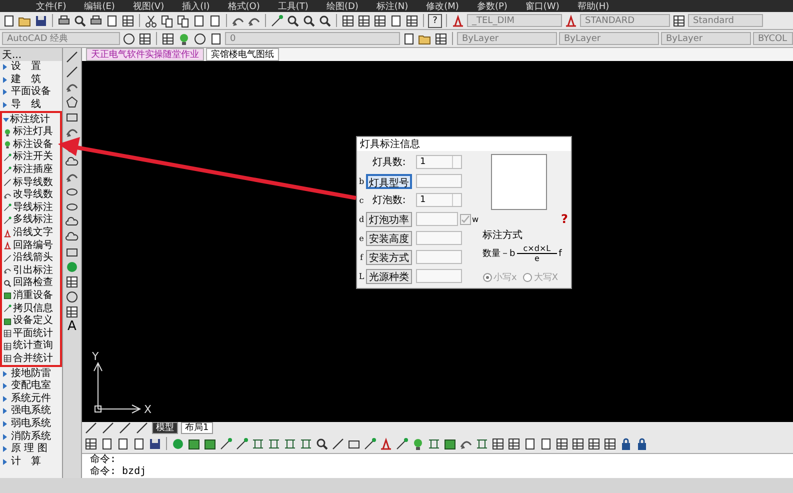  I want to click on group-label: 原 理 图, so click(29, 449).